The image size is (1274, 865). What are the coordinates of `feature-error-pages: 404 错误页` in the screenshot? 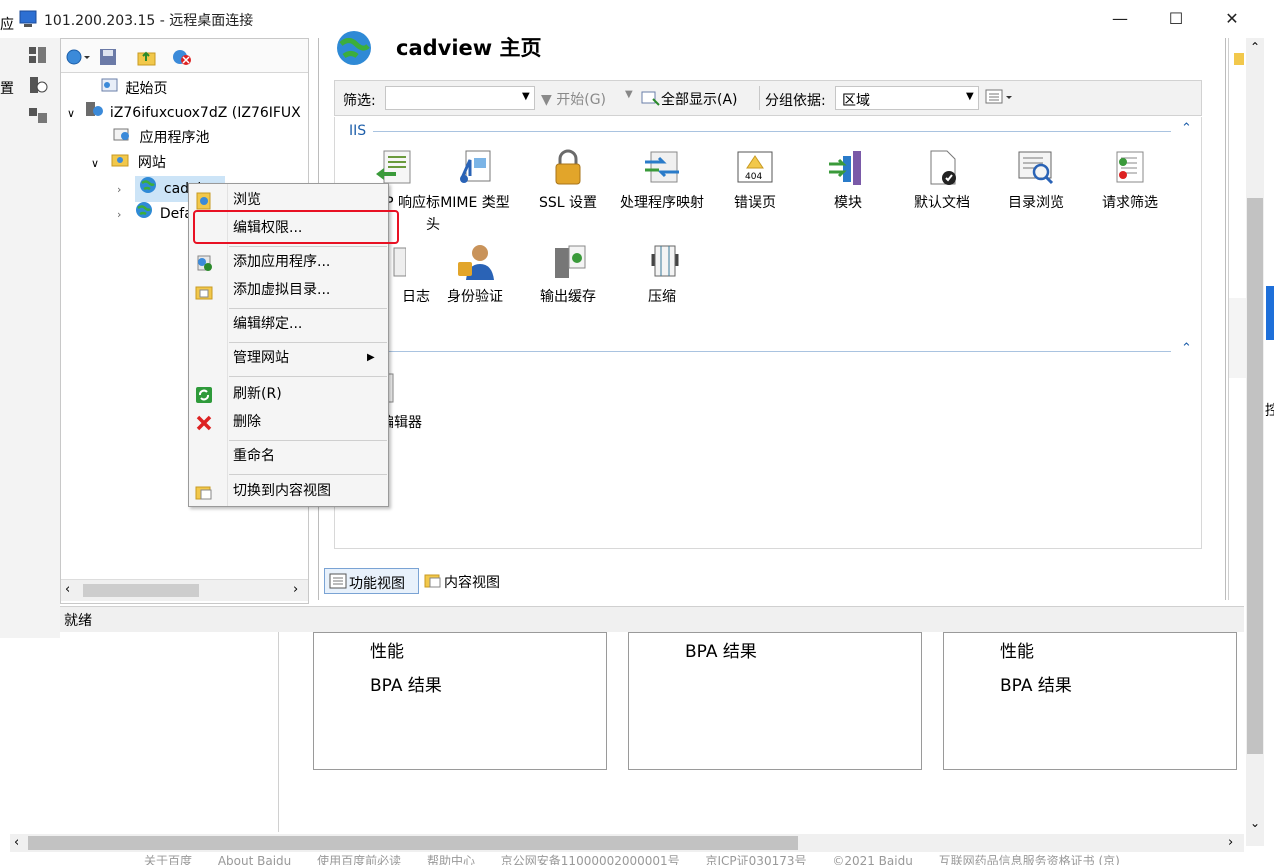 It's located at (755, 181).